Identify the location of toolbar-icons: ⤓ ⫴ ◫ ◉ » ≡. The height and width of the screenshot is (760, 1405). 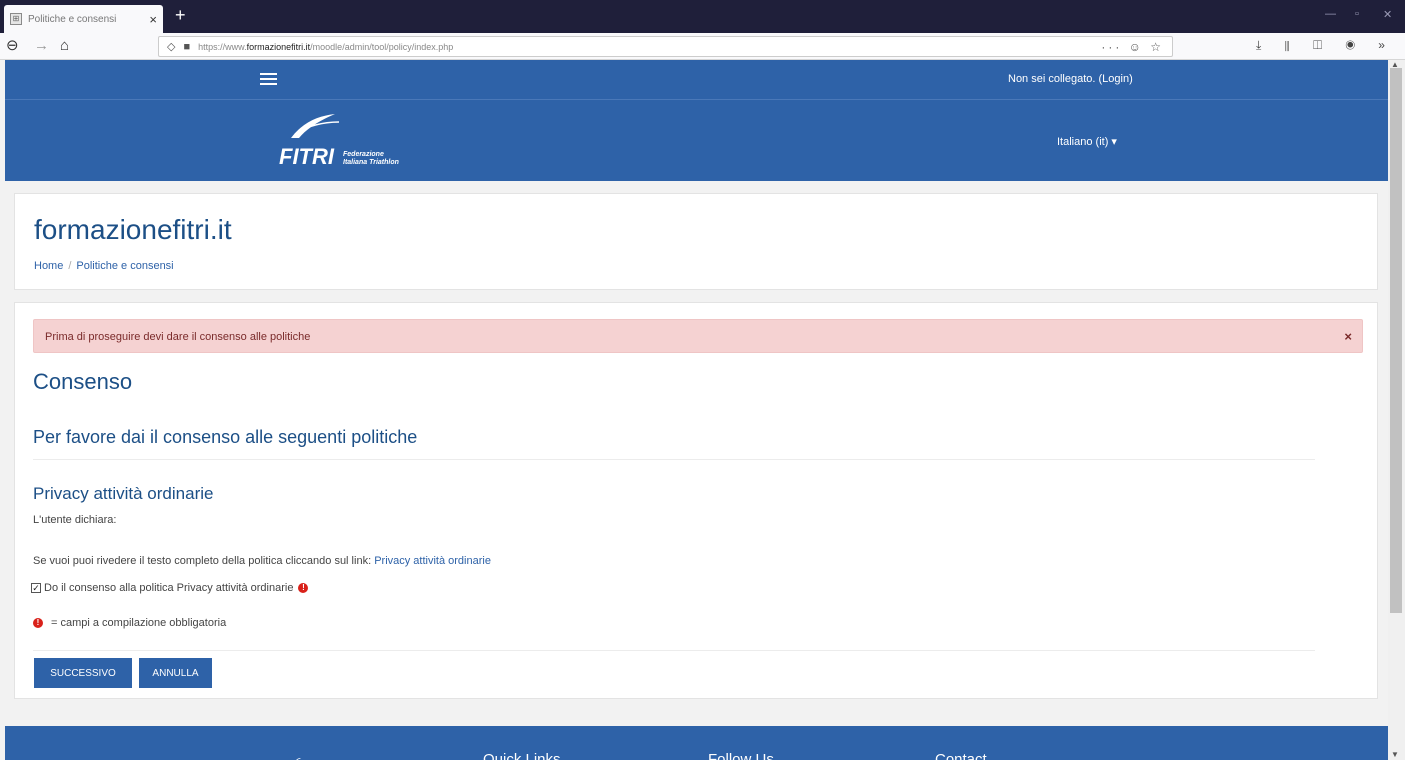
(1330, 45).